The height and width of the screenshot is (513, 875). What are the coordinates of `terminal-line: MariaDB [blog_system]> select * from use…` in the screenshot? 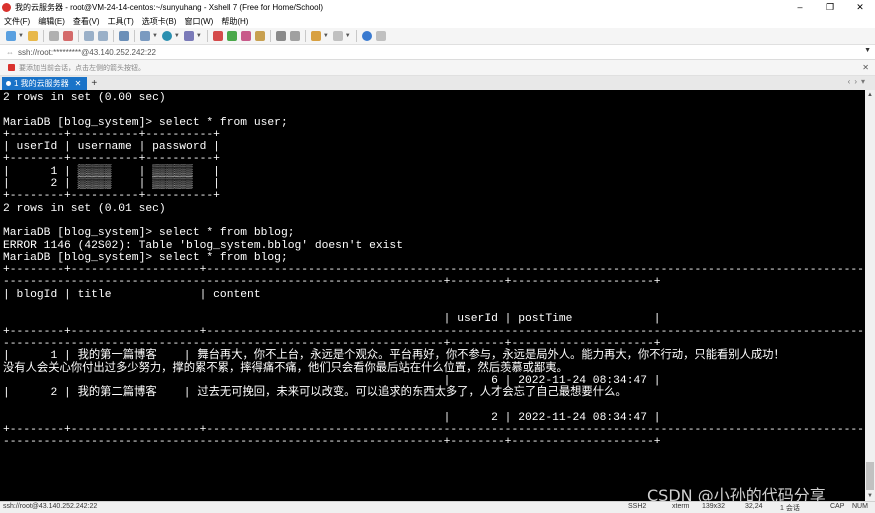 It's located at (145, 122).